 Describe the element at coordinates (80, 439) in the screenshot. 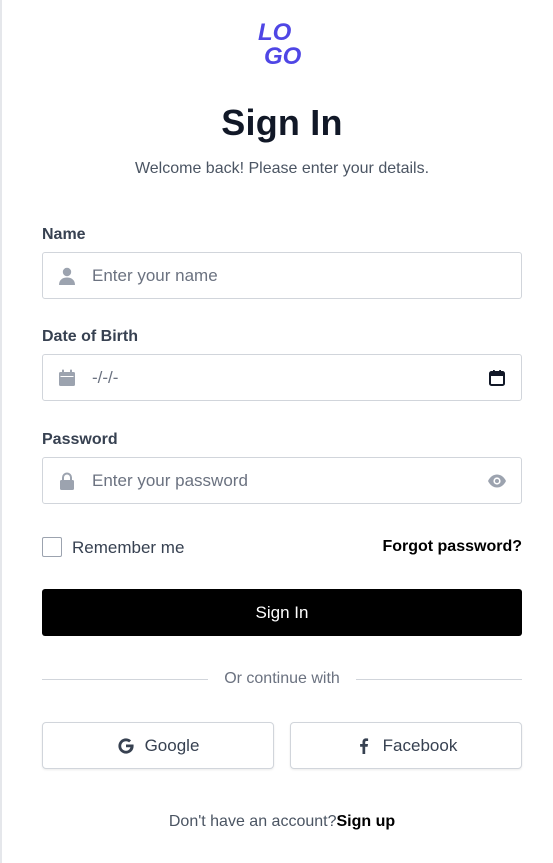

I see `password-label: Password` at that location.